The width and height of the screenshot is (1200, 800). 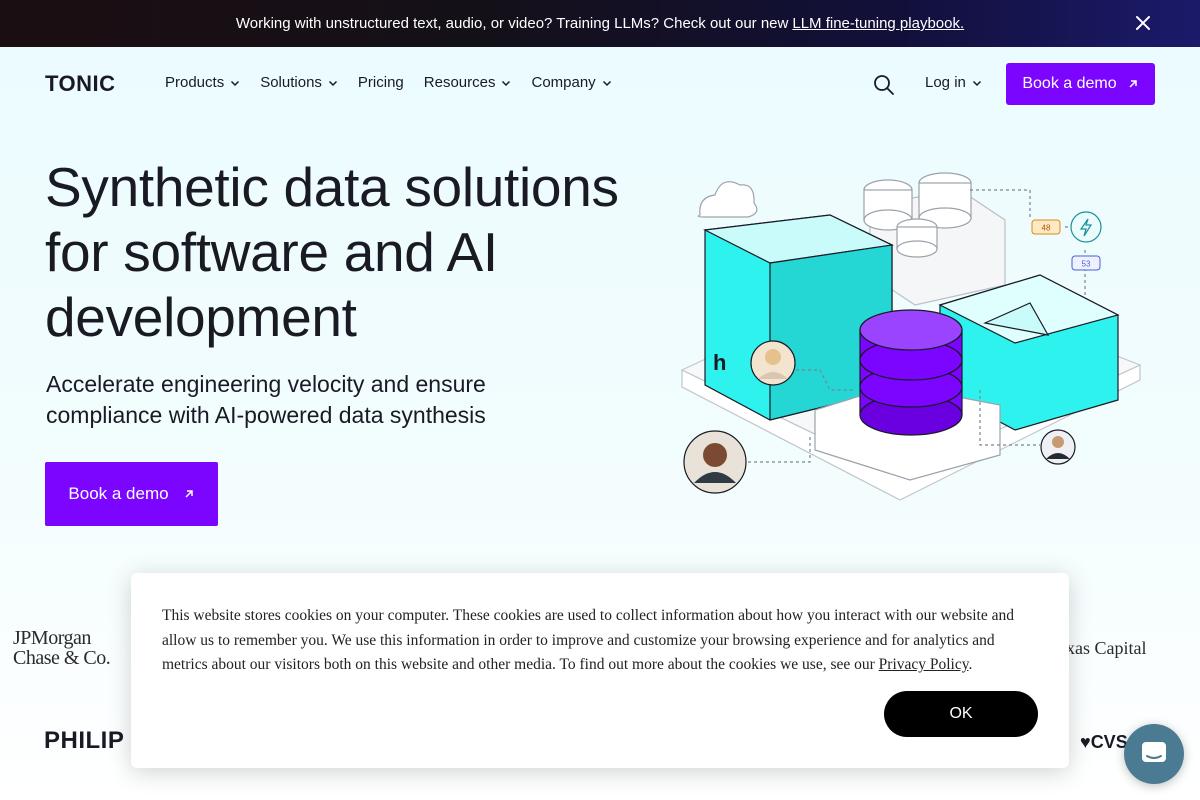 I want to click on nav-item-label: Resources, so click(x=459, y=82).